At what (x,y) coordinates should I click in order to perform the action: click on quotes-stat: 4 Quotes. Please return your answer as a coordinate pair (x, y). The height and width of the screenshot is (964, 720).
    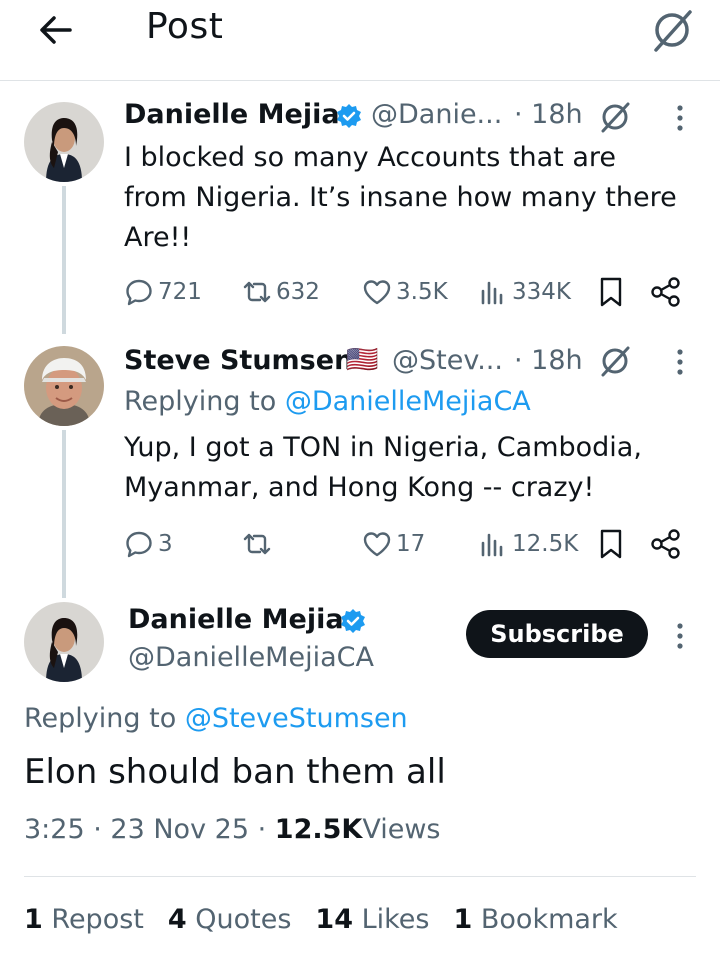
    Looking at the image, I should click on (230, 919).